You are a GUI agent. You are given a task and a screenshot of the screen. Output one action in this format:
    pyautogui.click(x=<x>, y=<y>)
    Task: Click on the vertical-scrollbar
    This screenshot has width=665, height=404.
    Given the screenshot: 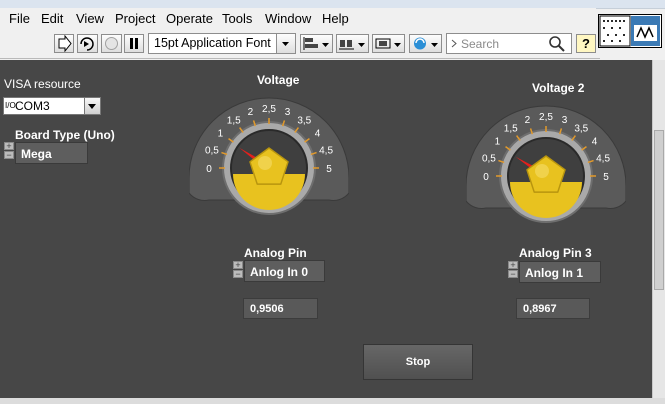 What is the action you would take?
    pyautogui.click(x=658, y=229)
    